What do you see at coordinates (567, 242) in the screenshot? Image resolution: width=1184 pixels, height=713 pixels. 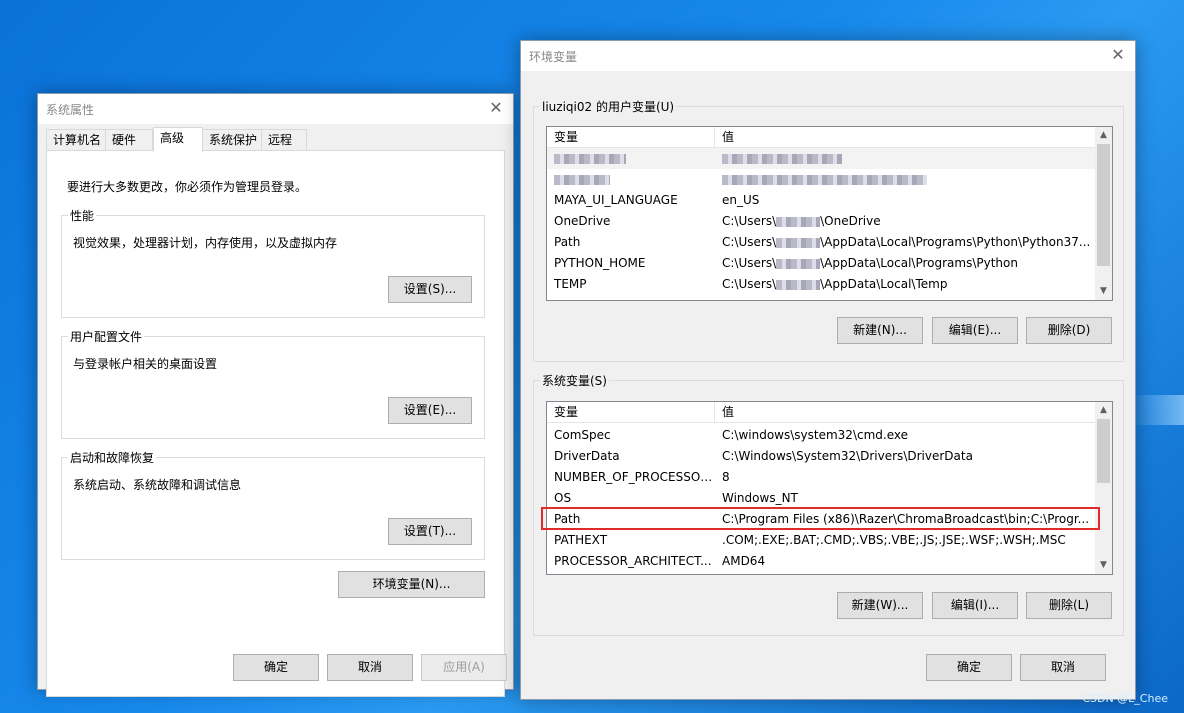 I see `variable-name: Path` at bounding box center [567, 242].